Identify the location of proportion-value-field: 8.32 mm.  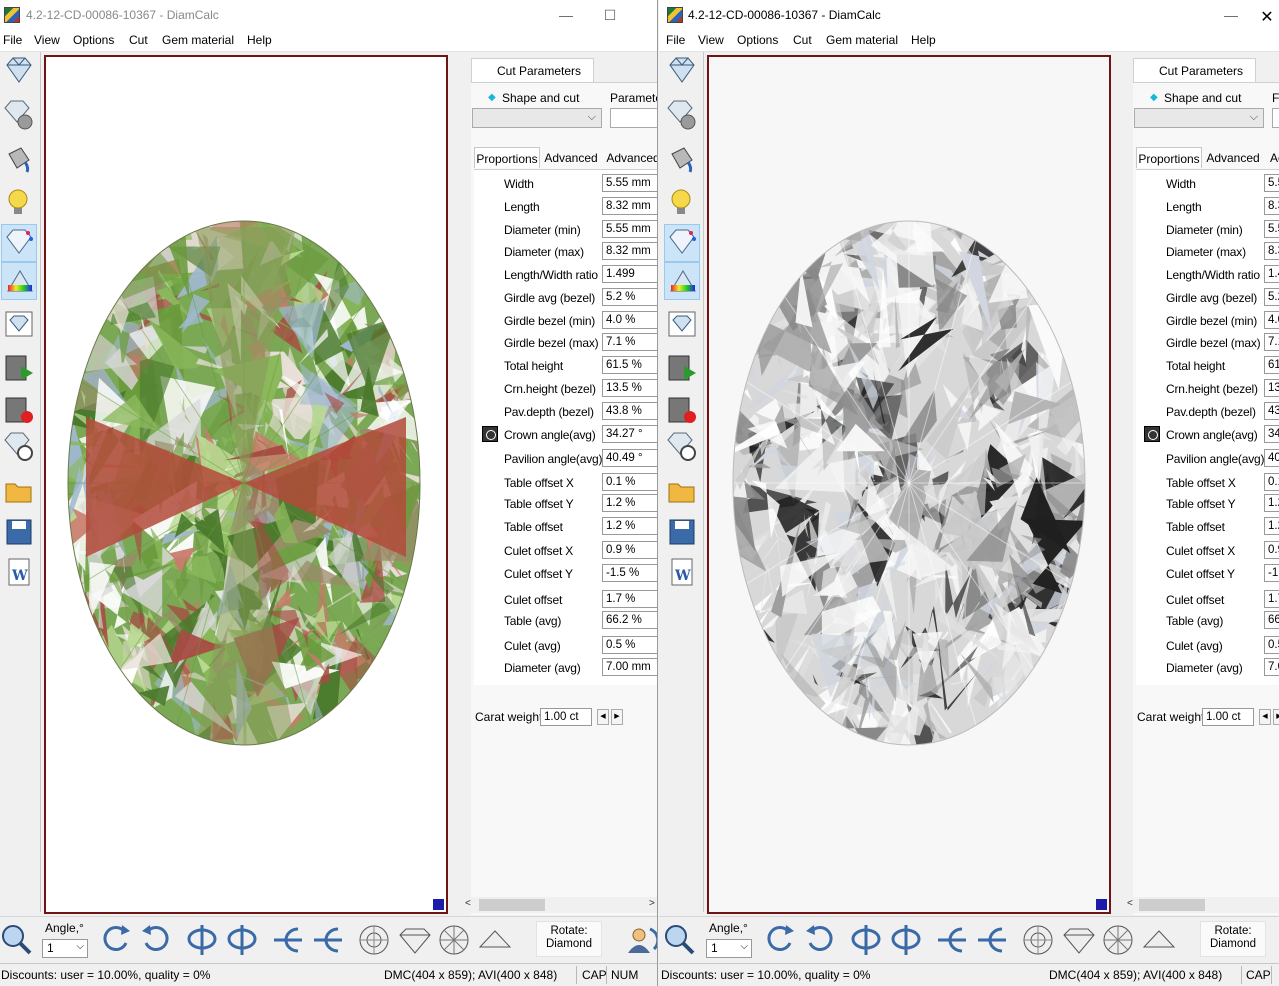
(629, 206).